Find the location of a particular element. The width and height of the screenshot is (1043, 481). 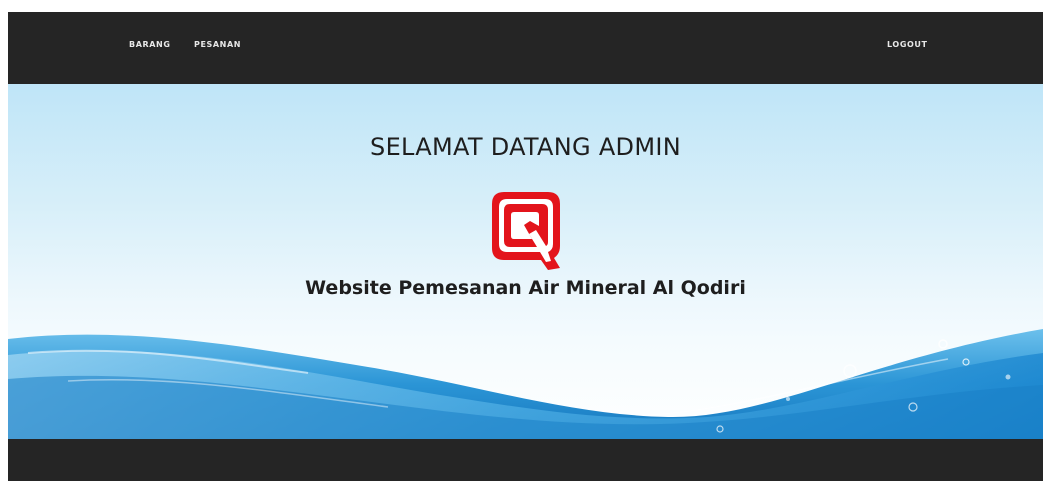

logout-link: LOGOUT is located at coordinates (907, 44).